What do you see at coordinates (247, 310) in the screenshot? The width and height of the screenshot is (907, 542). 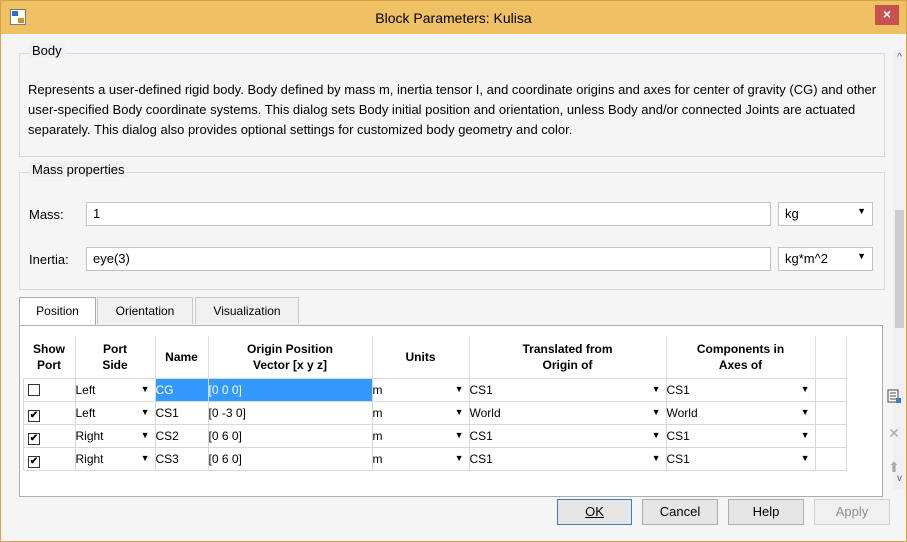 I see `tab-visualization: Visualization` at bounding box center [247, 310].